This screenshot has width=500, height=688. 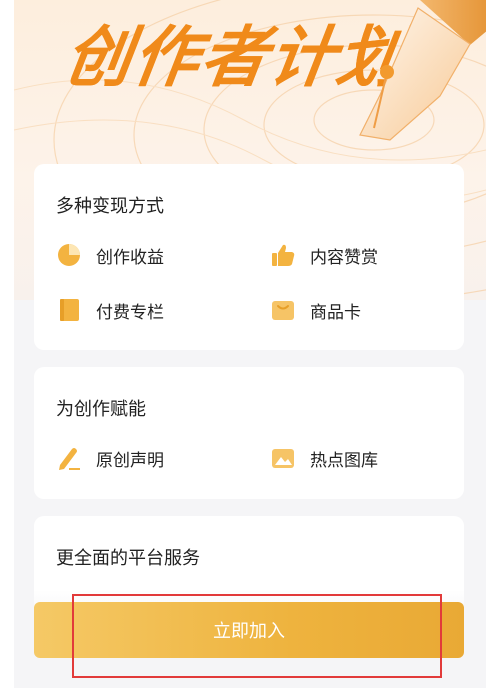 I want to click on feature-paid-column: 付费专栏, so click(x=110, y=310).